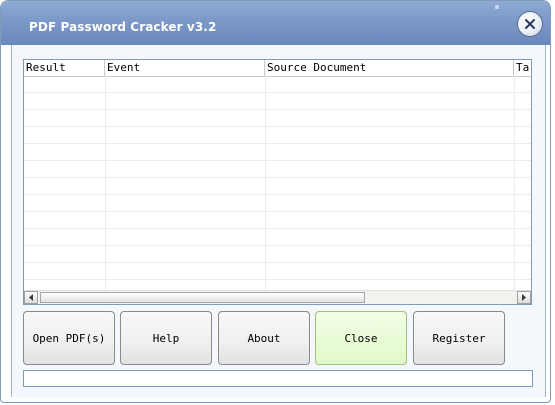 The image size is (555, 405). What do you see at coordinates (275, 23) in the screenshot?
I see `title-bar: PDF Password Cracker v3.2` at bounding box center [275, 23].